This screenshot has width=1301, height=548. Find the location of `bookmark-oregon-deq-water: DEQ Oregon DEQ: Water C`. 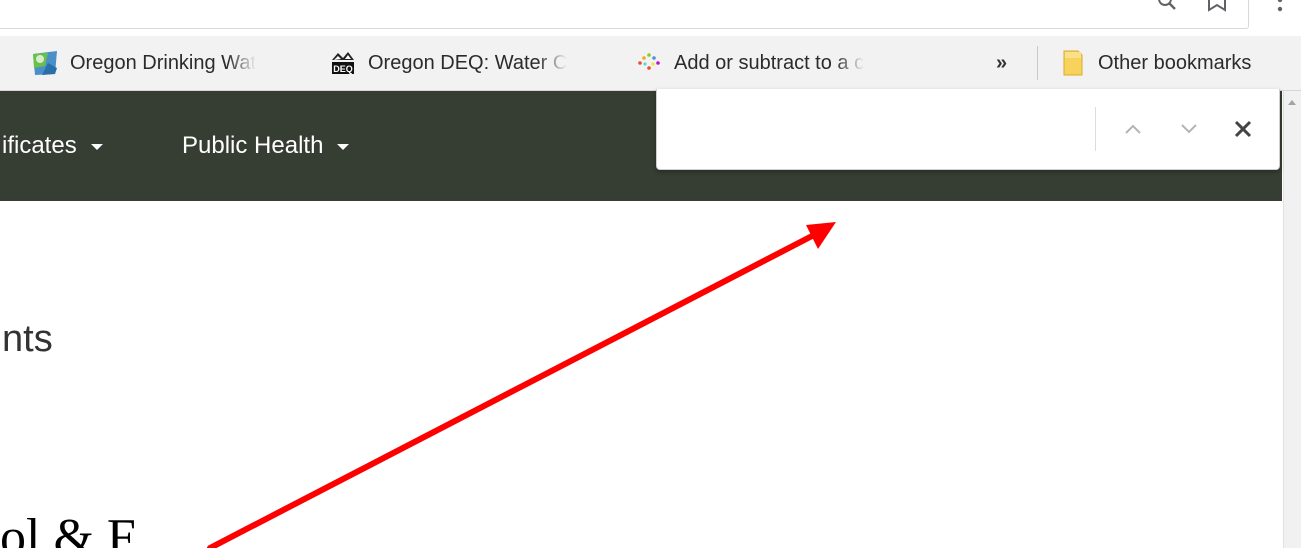

bookmark-oregon-deq-water: DEQ Oregon DEQ: Water C is located at coordinates (475, 63).